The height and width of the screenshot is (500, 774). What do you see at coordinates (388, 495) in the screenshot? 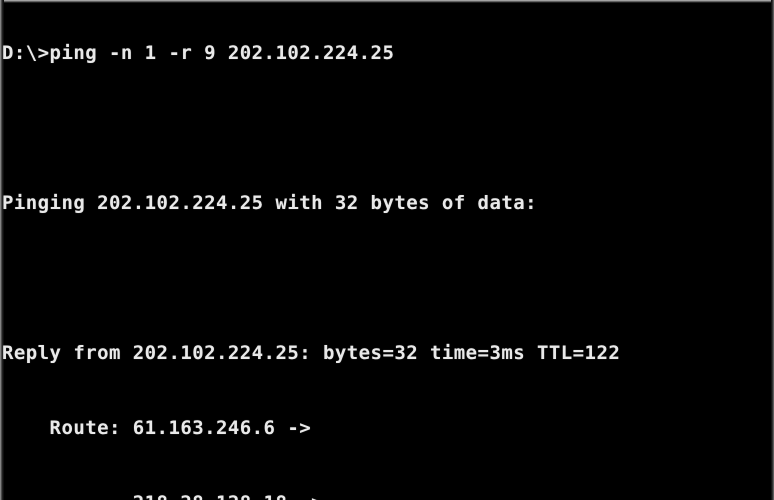
I see `route-line: 218.28.128.18 ->` at bounding box center [388, 495].